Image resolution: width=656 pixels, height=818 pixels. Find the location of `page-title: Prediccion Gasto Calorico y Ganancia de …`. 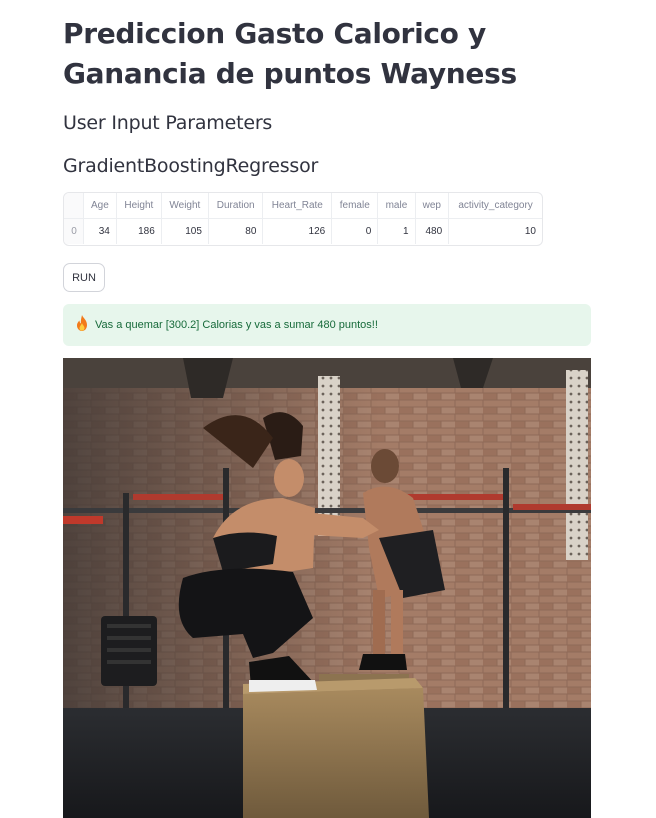

page-title: Prediccion Gasto Calorico y Ganancia de … is located at coordinates (290, 53).